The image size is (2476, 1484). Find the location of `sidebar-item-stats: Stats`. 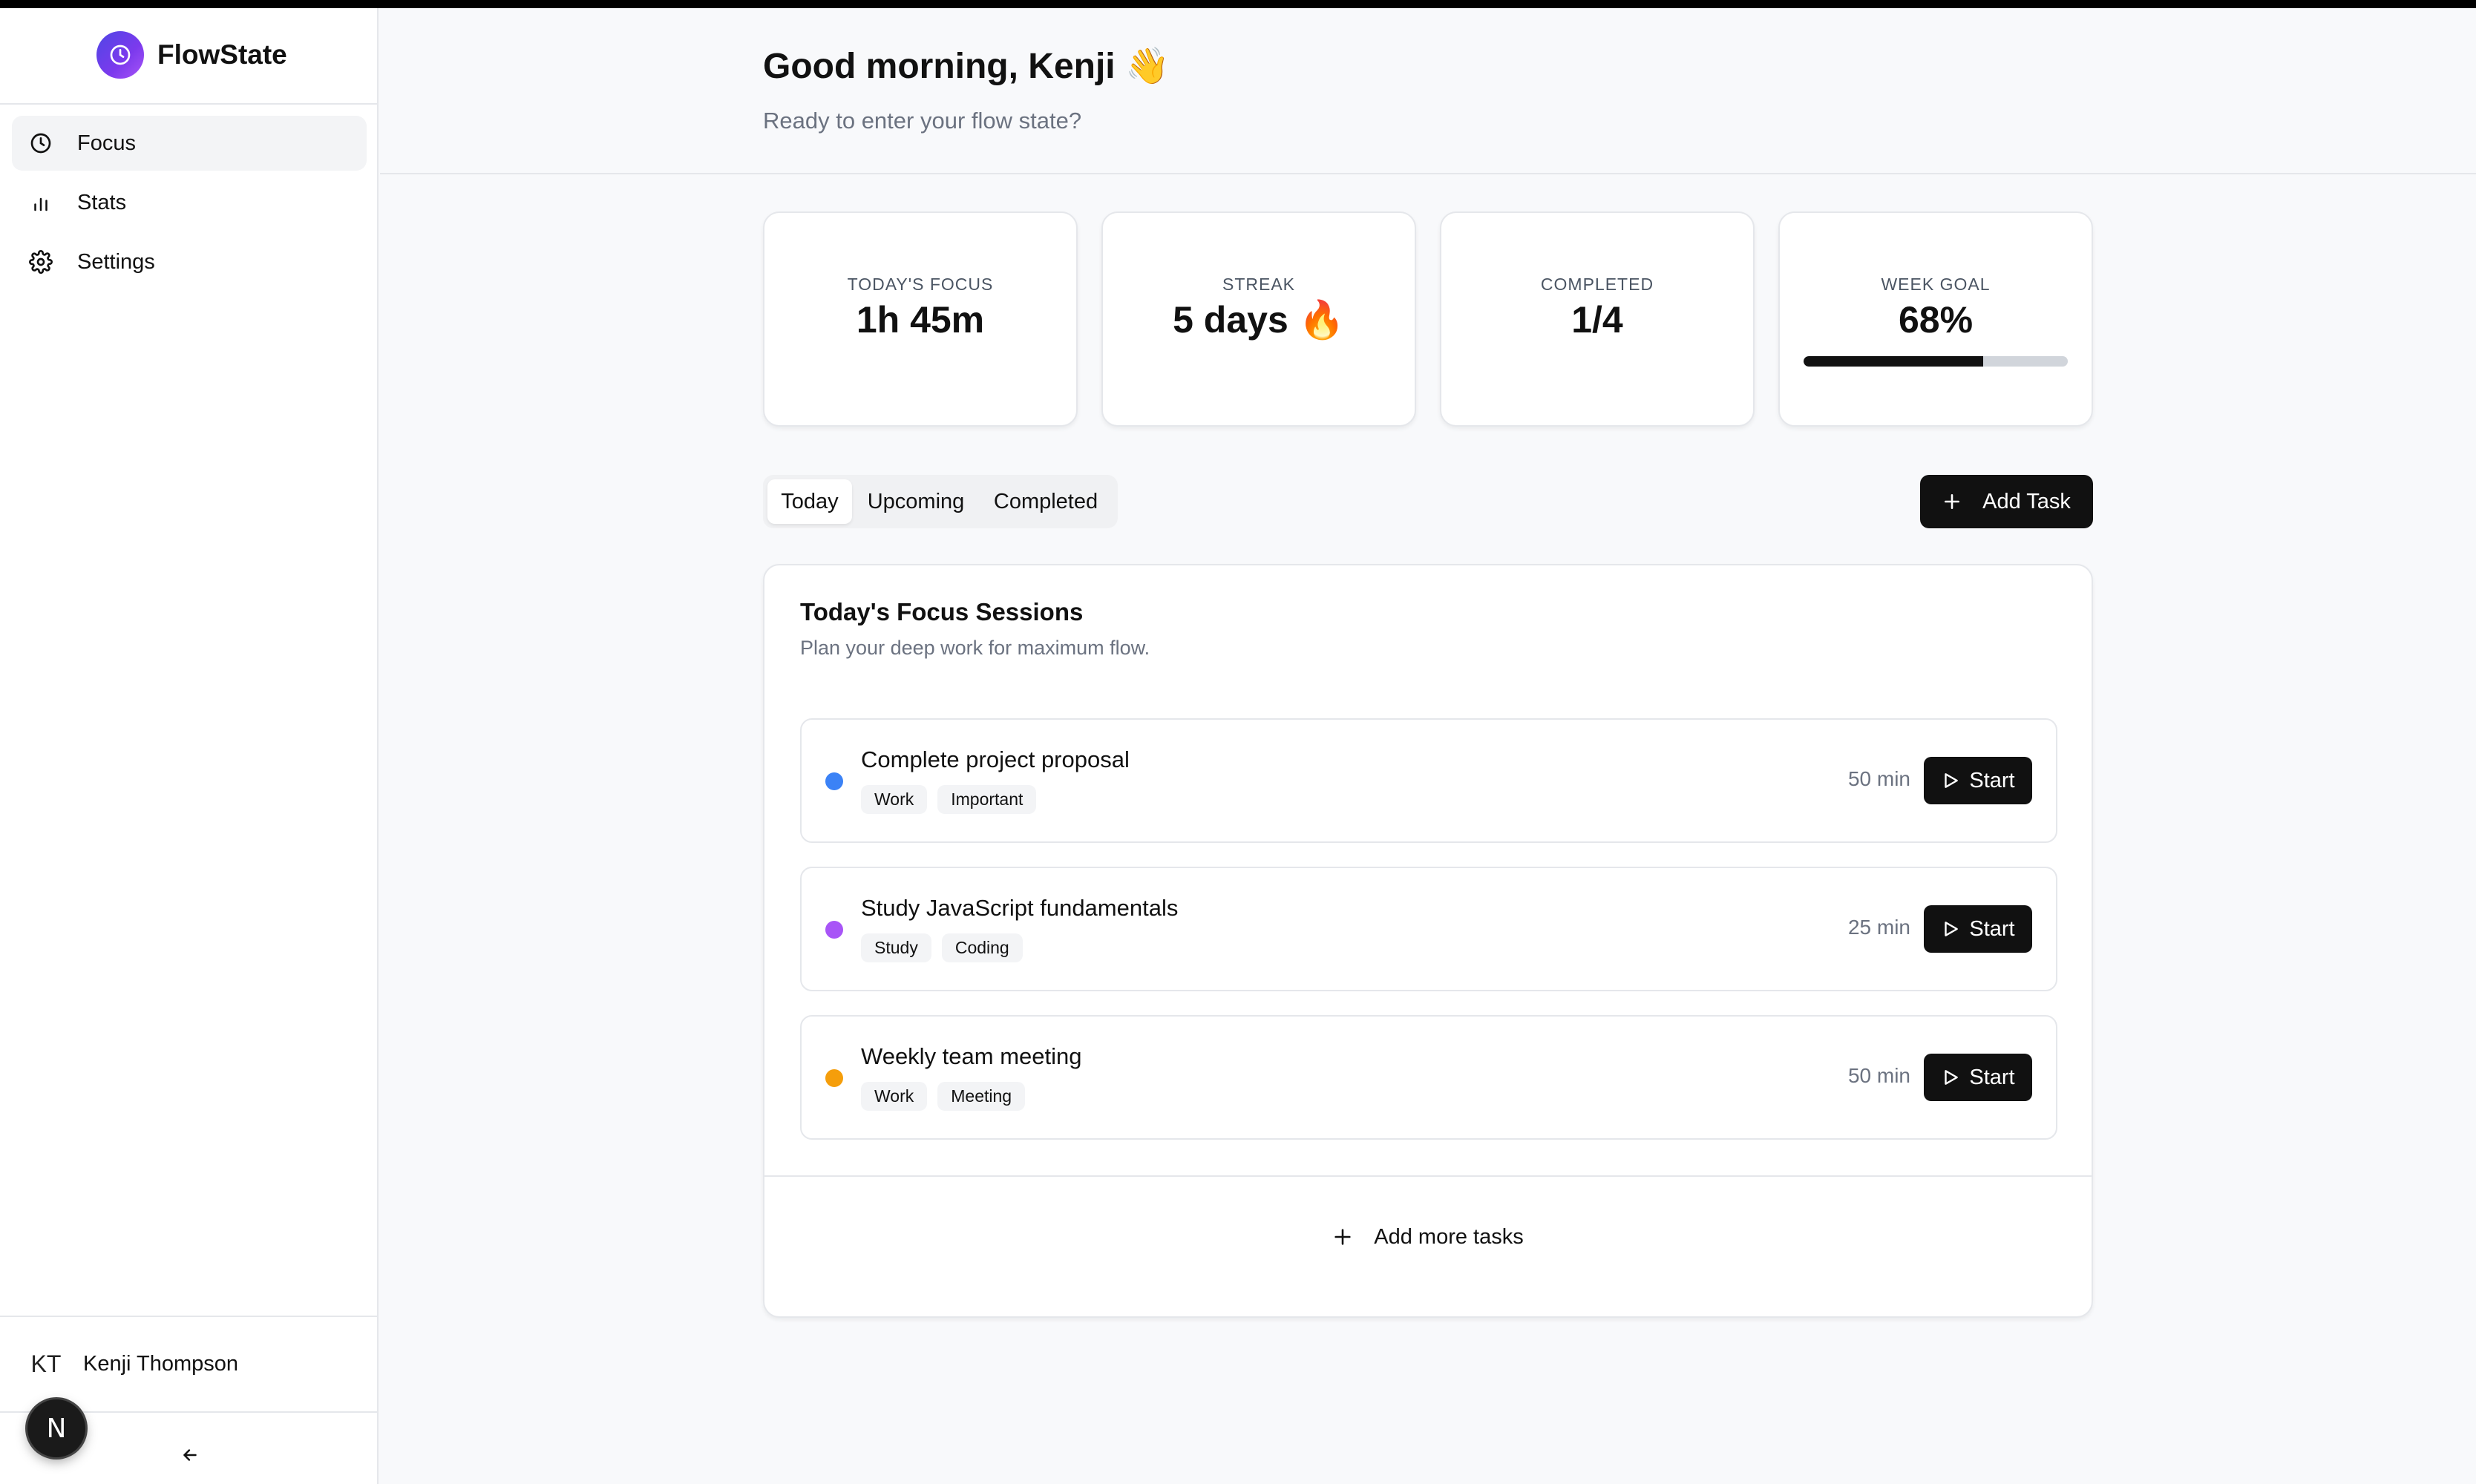

sidebar-item-stats: Stats is located at coordinates (189, 202).